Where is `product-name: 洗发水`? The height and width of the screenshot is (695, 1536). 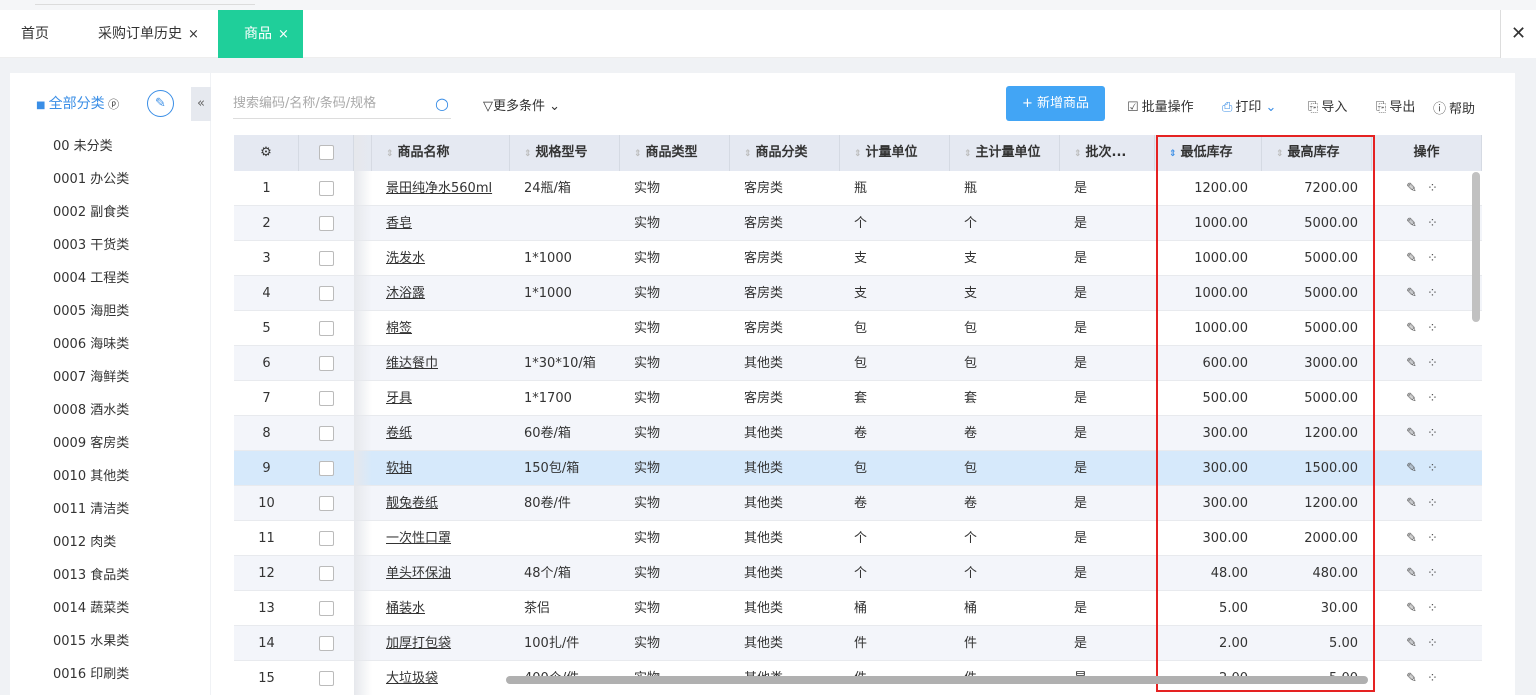
product-name: 洗发水 is located at coordinates (405, 258).